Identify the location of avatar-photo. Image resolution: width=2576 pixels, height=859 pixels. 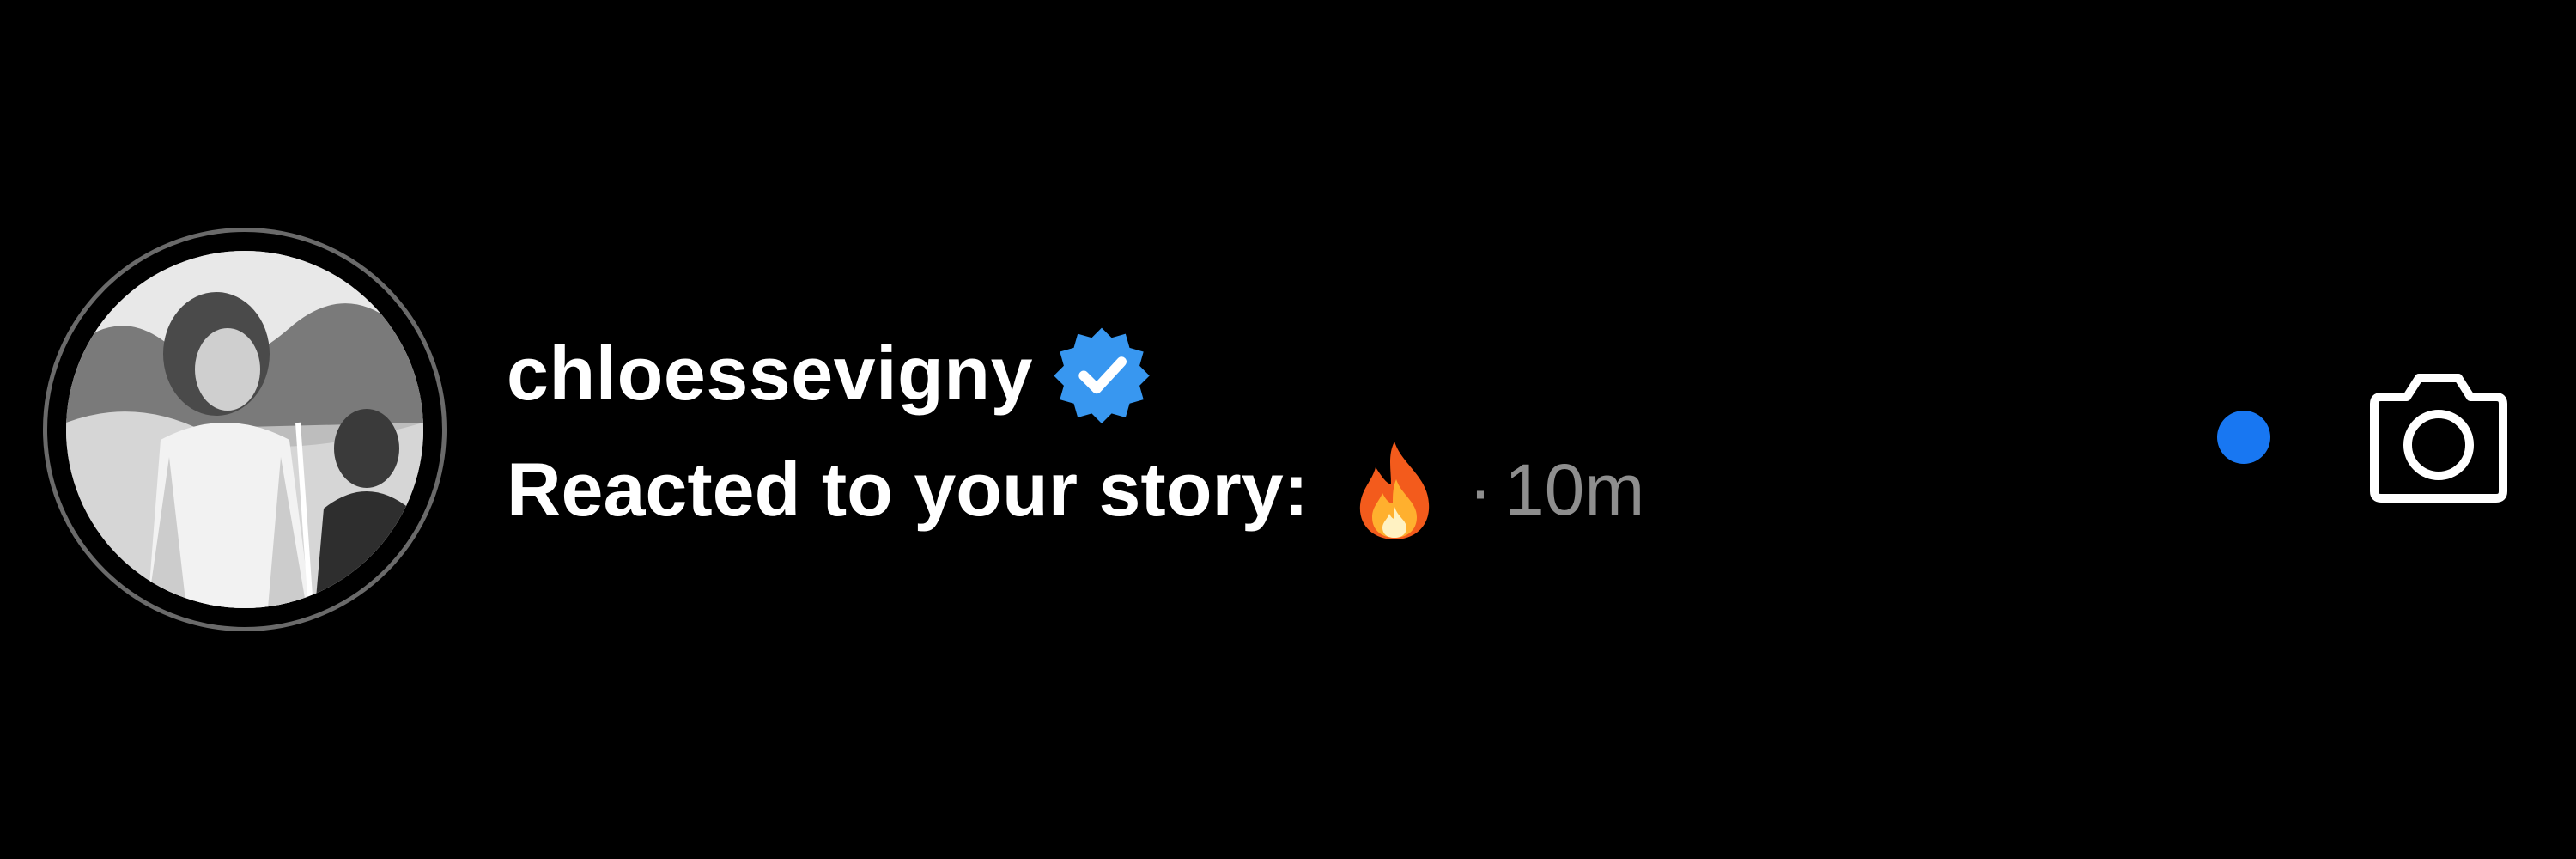
(244, 430).